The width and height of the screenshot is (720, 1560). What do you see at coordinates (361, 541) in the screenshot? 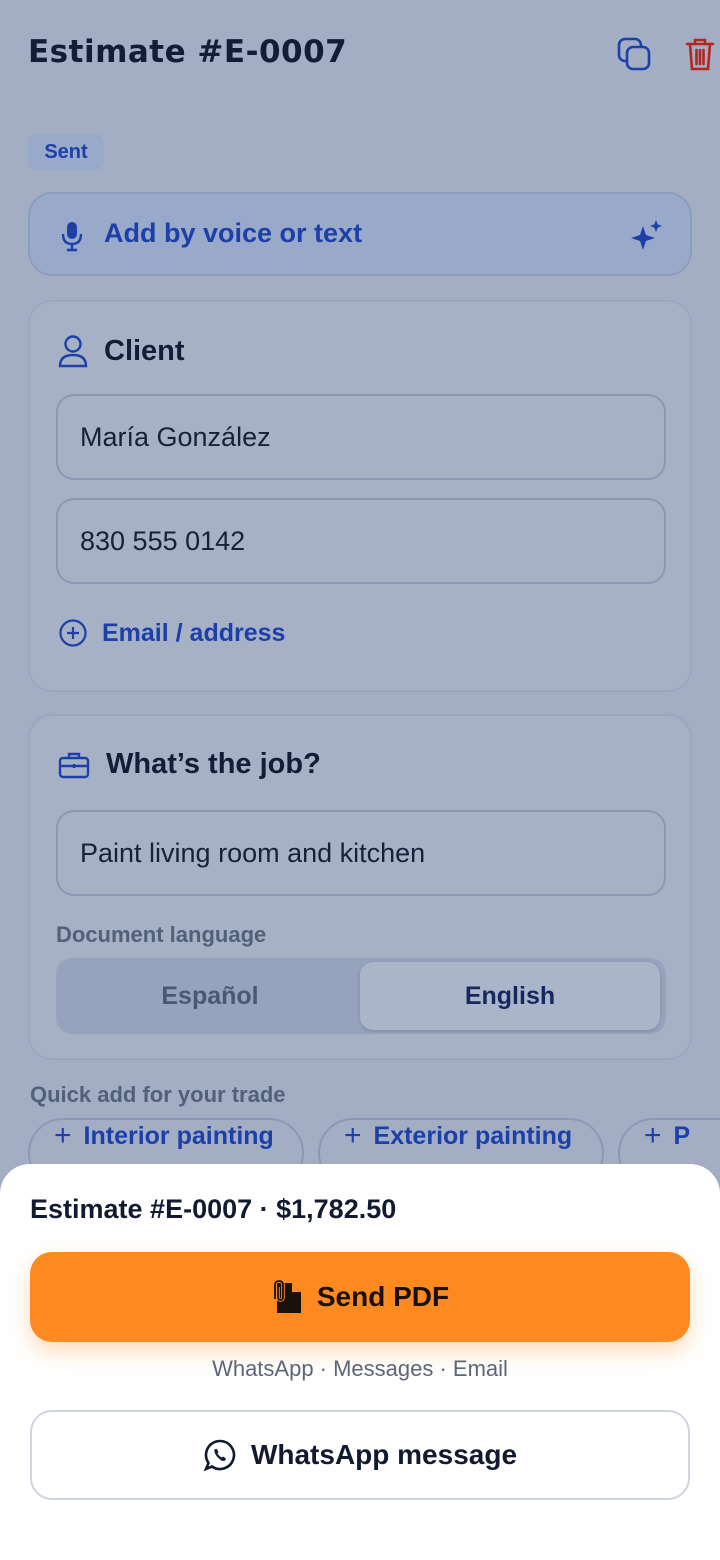
I see `client-phone-field: 830 555 0142` at bounding box center [361, 541].